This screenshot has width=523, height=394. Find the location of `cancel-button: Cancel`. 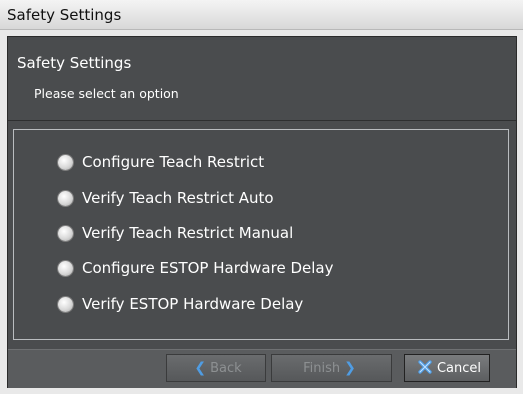

cancel-button: Cancel is located at coordinates (447, 368).